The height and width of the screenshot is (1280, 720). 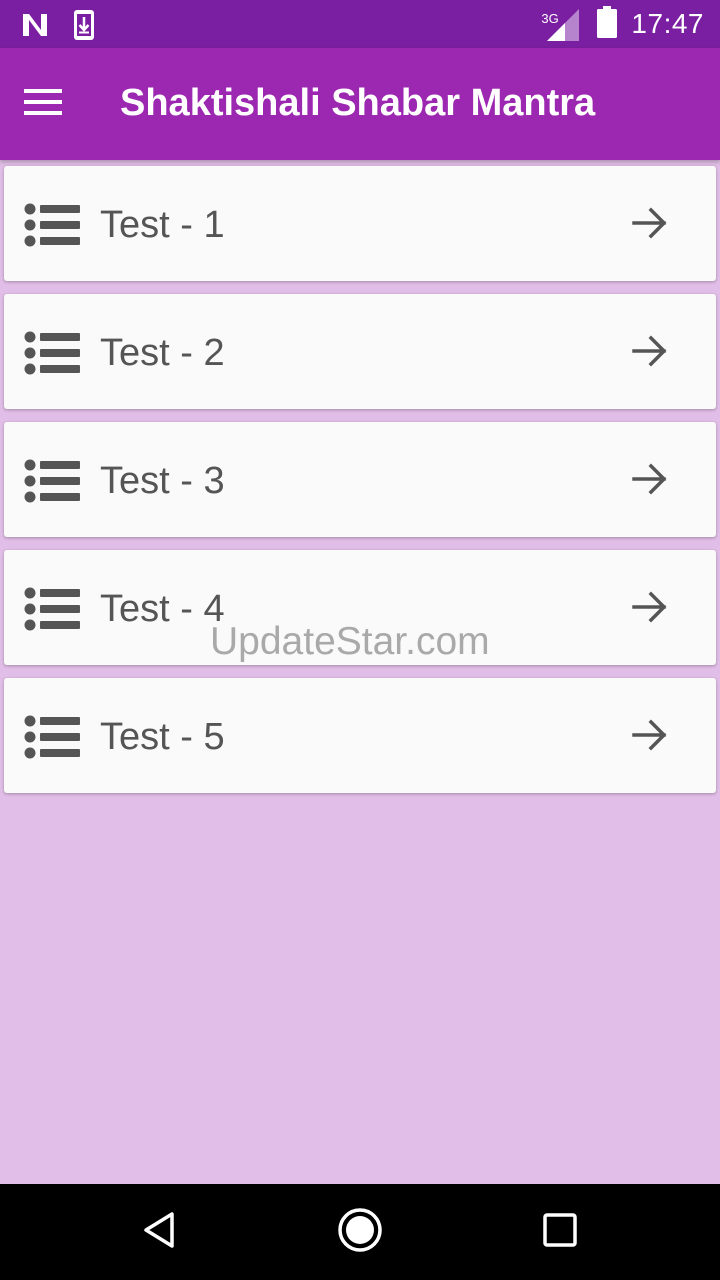 I want to click on app-title: Shaktishali Shabar Mantra, so click(x=358, y=103).